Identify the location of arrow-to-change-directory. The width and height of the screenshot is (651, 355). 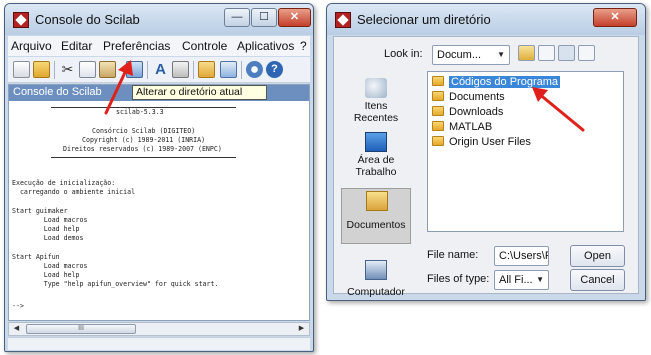
(118, 87).